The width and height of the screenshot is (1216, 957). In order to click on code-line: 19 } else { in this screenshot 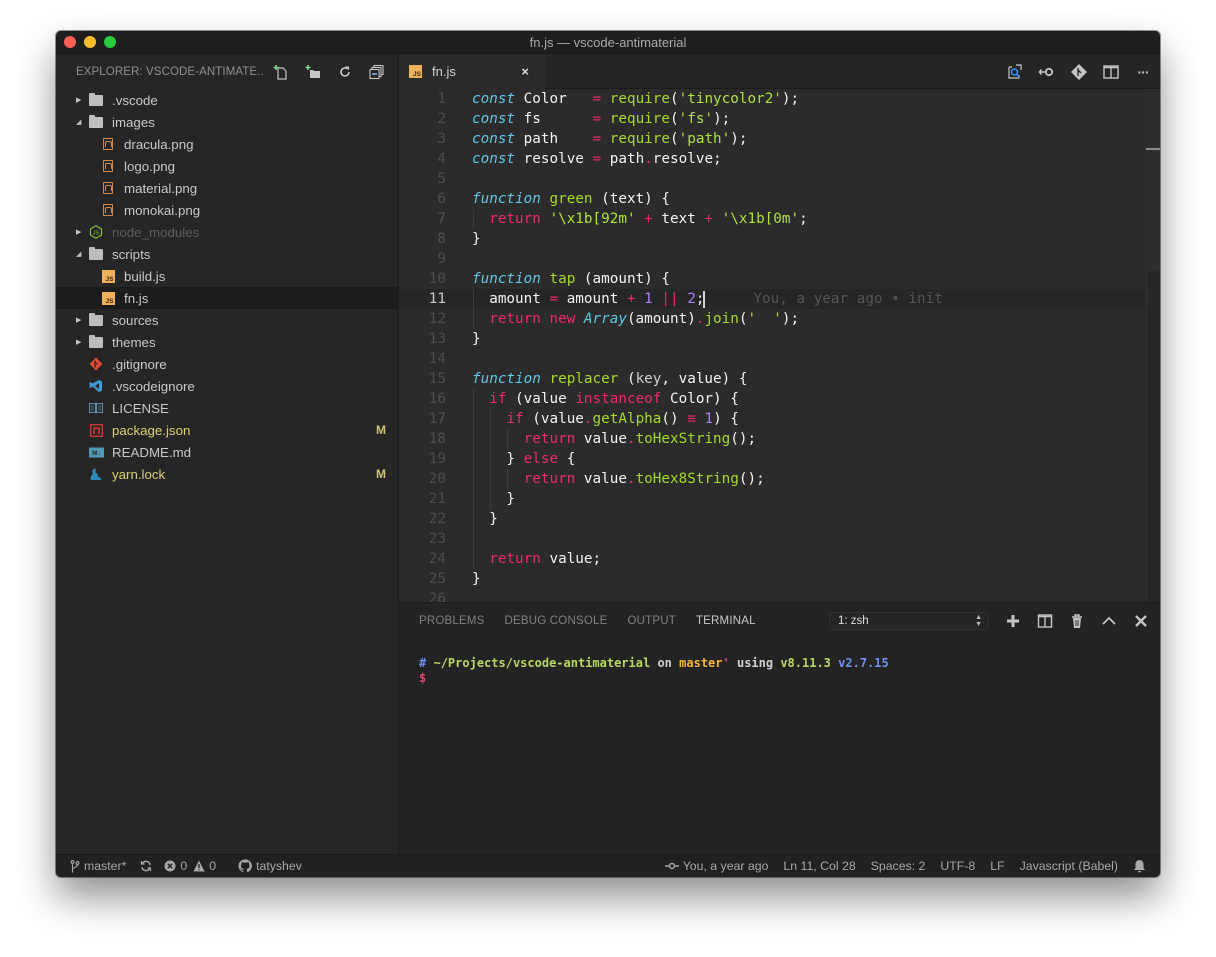, I will do `click(779, 459)`.